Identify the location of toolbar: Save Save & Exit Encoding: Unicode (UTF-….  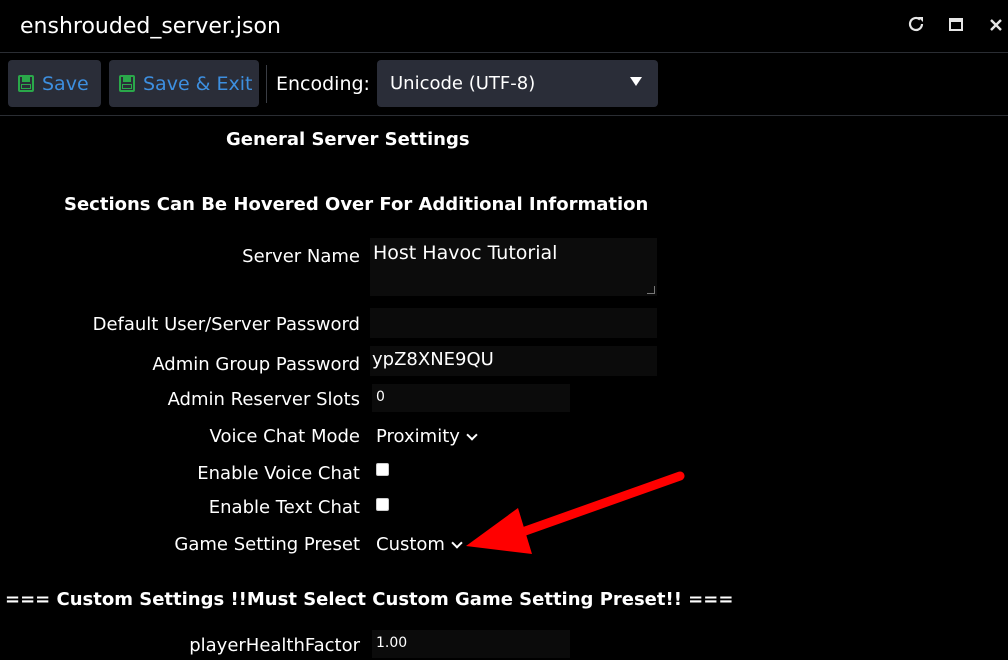
(504, 84).